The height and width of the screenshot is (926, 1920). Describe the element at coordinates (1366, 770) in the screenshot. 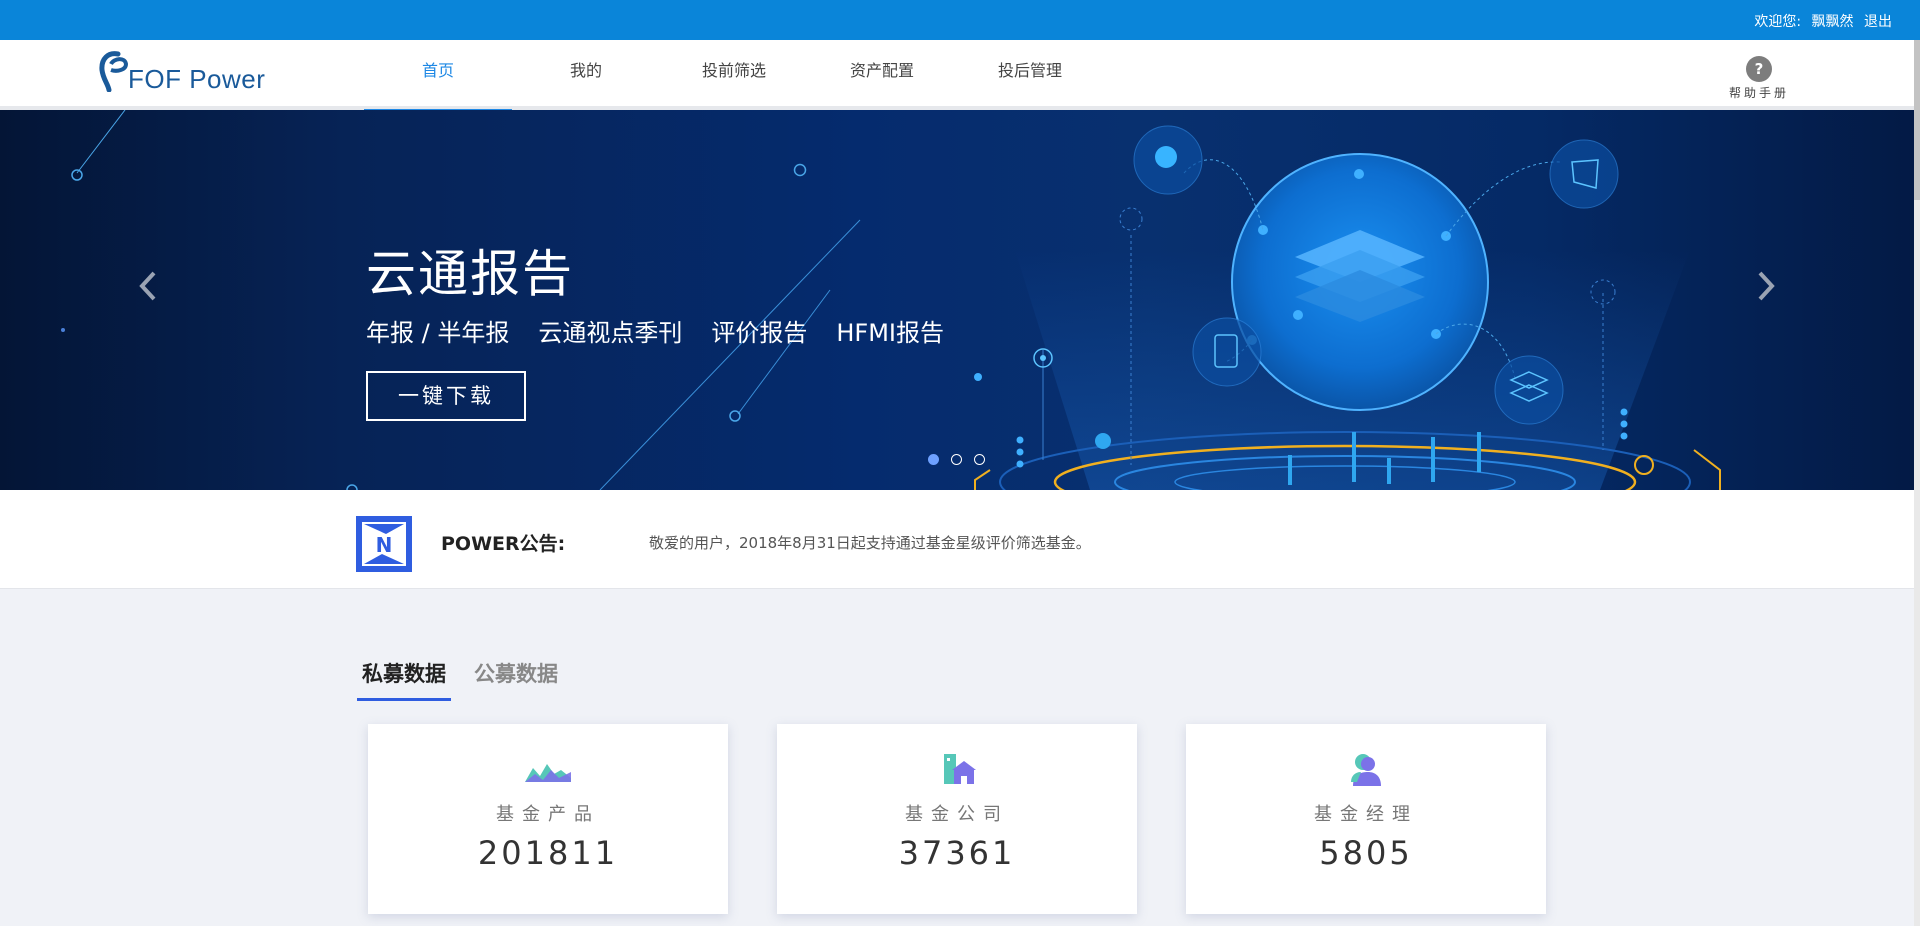

I see `manager-icon` at that location.